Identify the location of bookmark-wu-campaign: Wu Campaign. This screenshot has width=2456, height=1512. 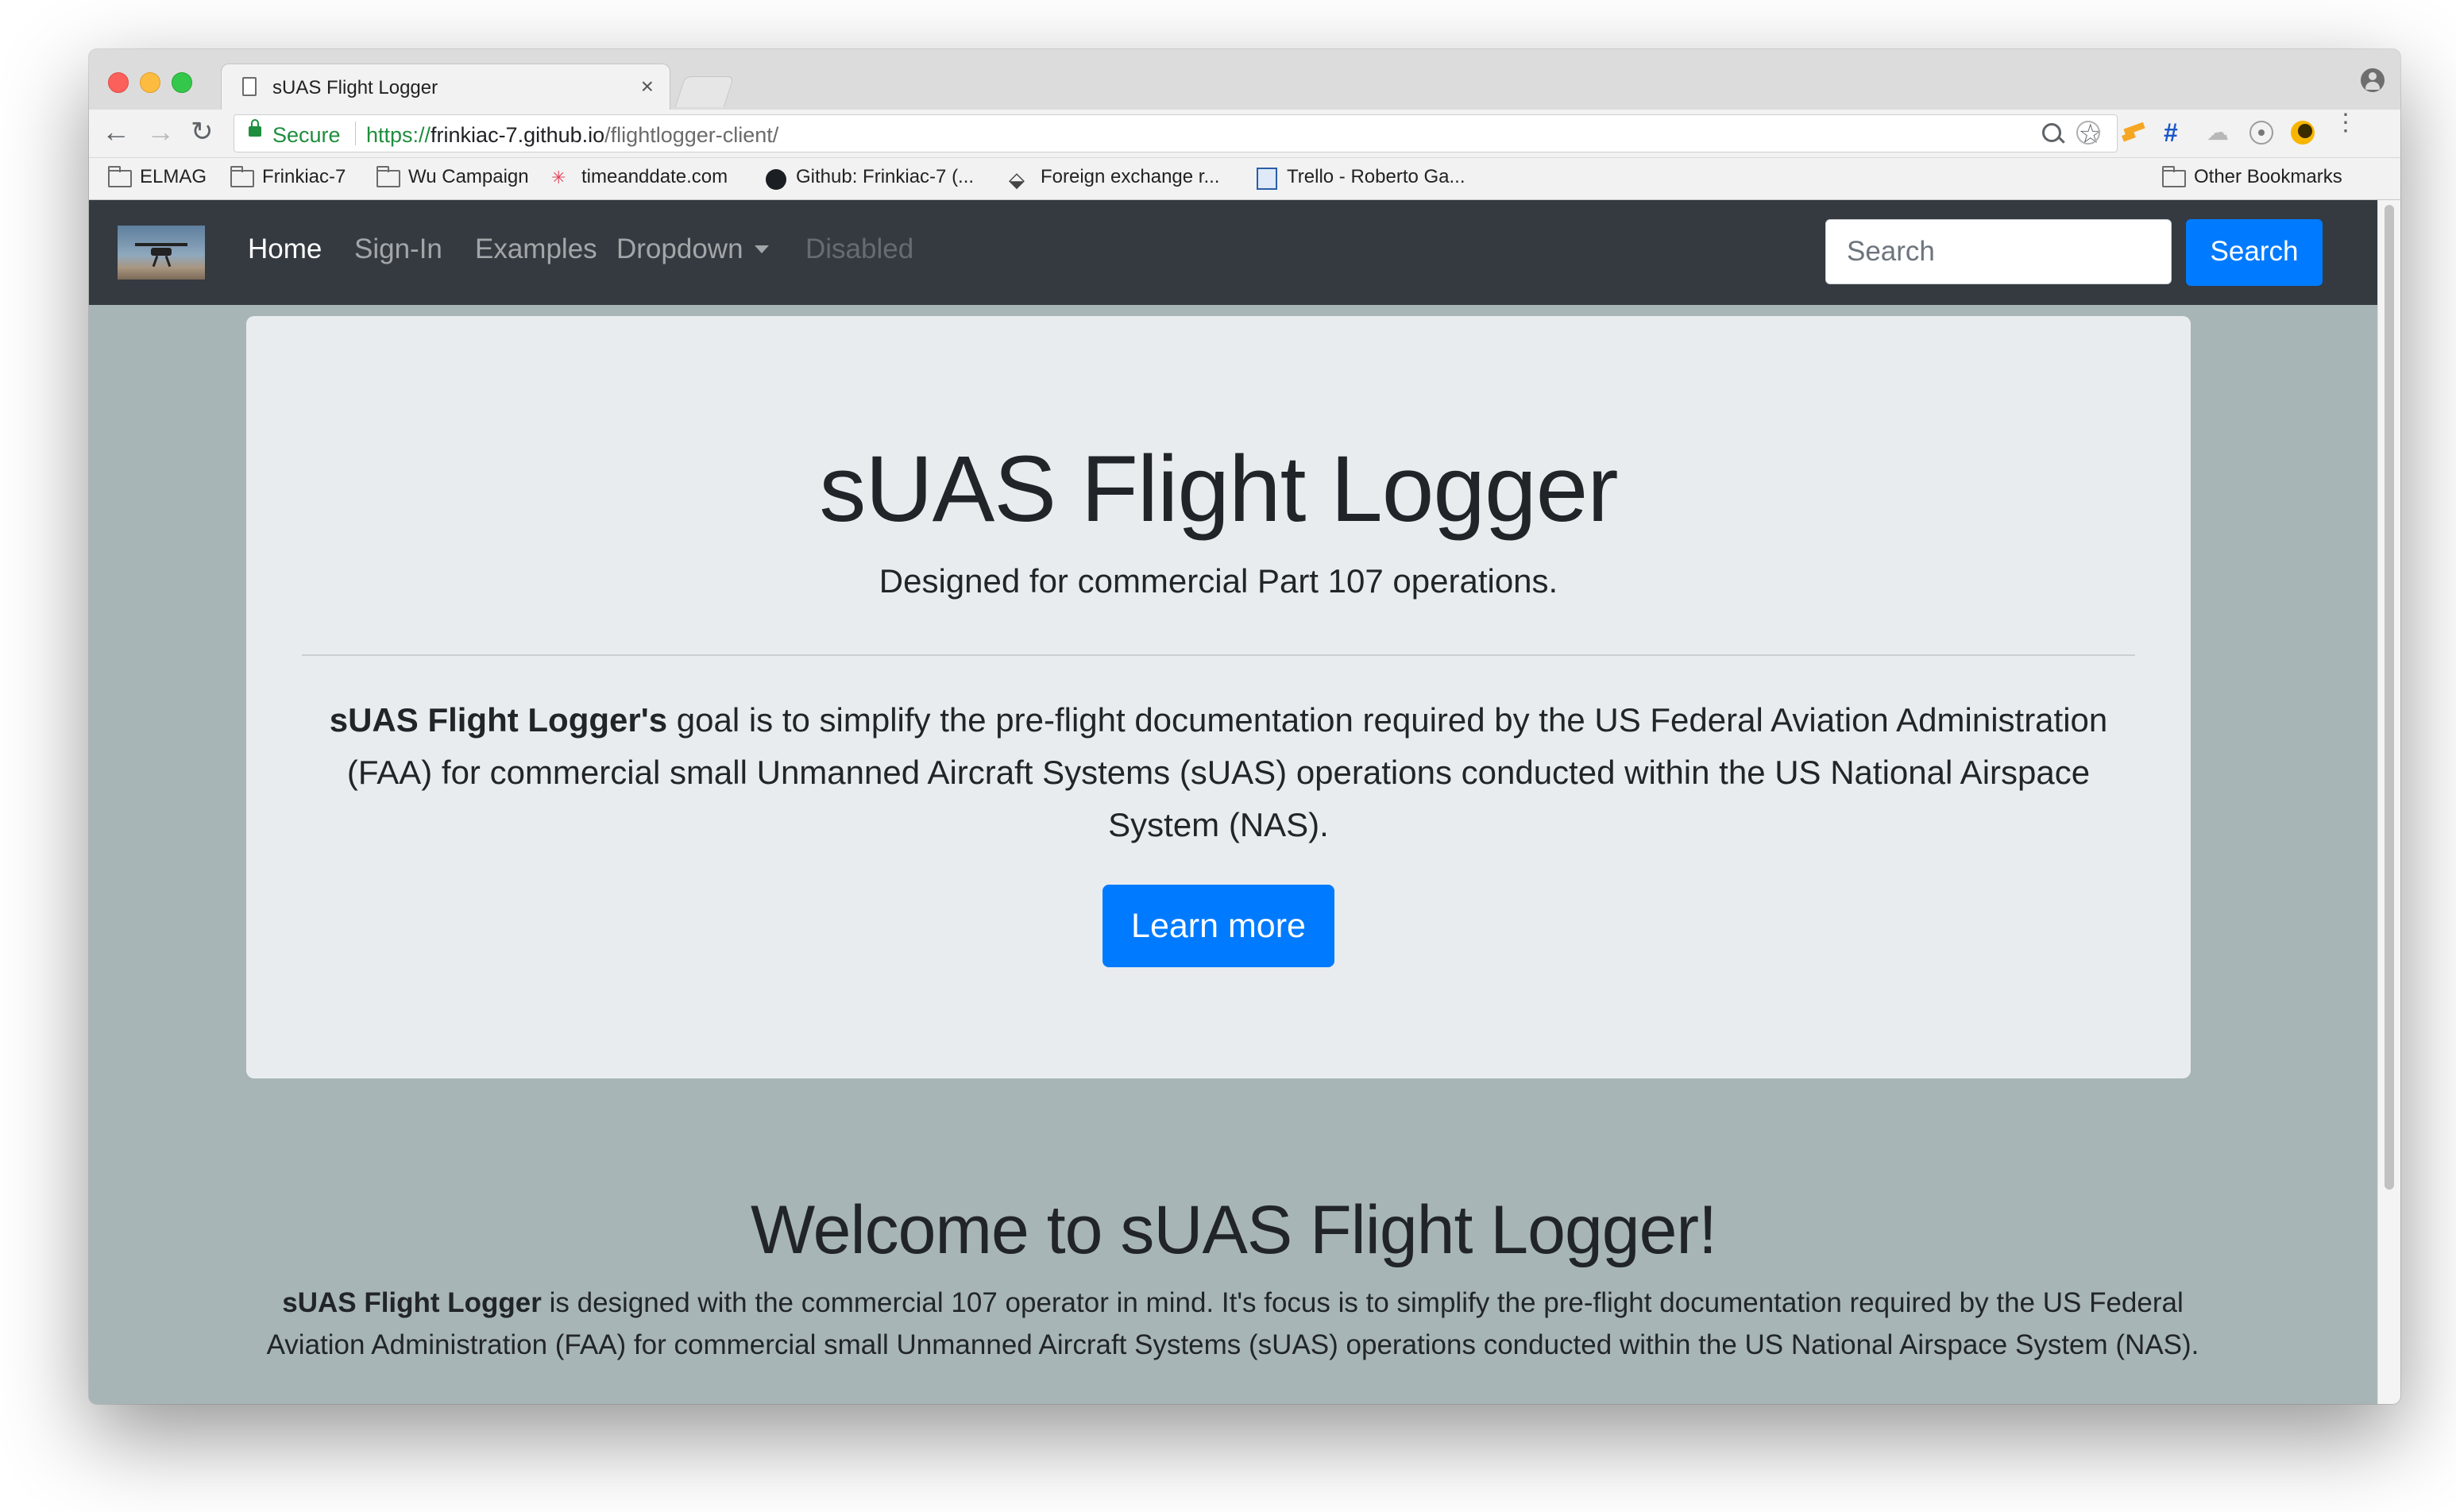
(468, 177).